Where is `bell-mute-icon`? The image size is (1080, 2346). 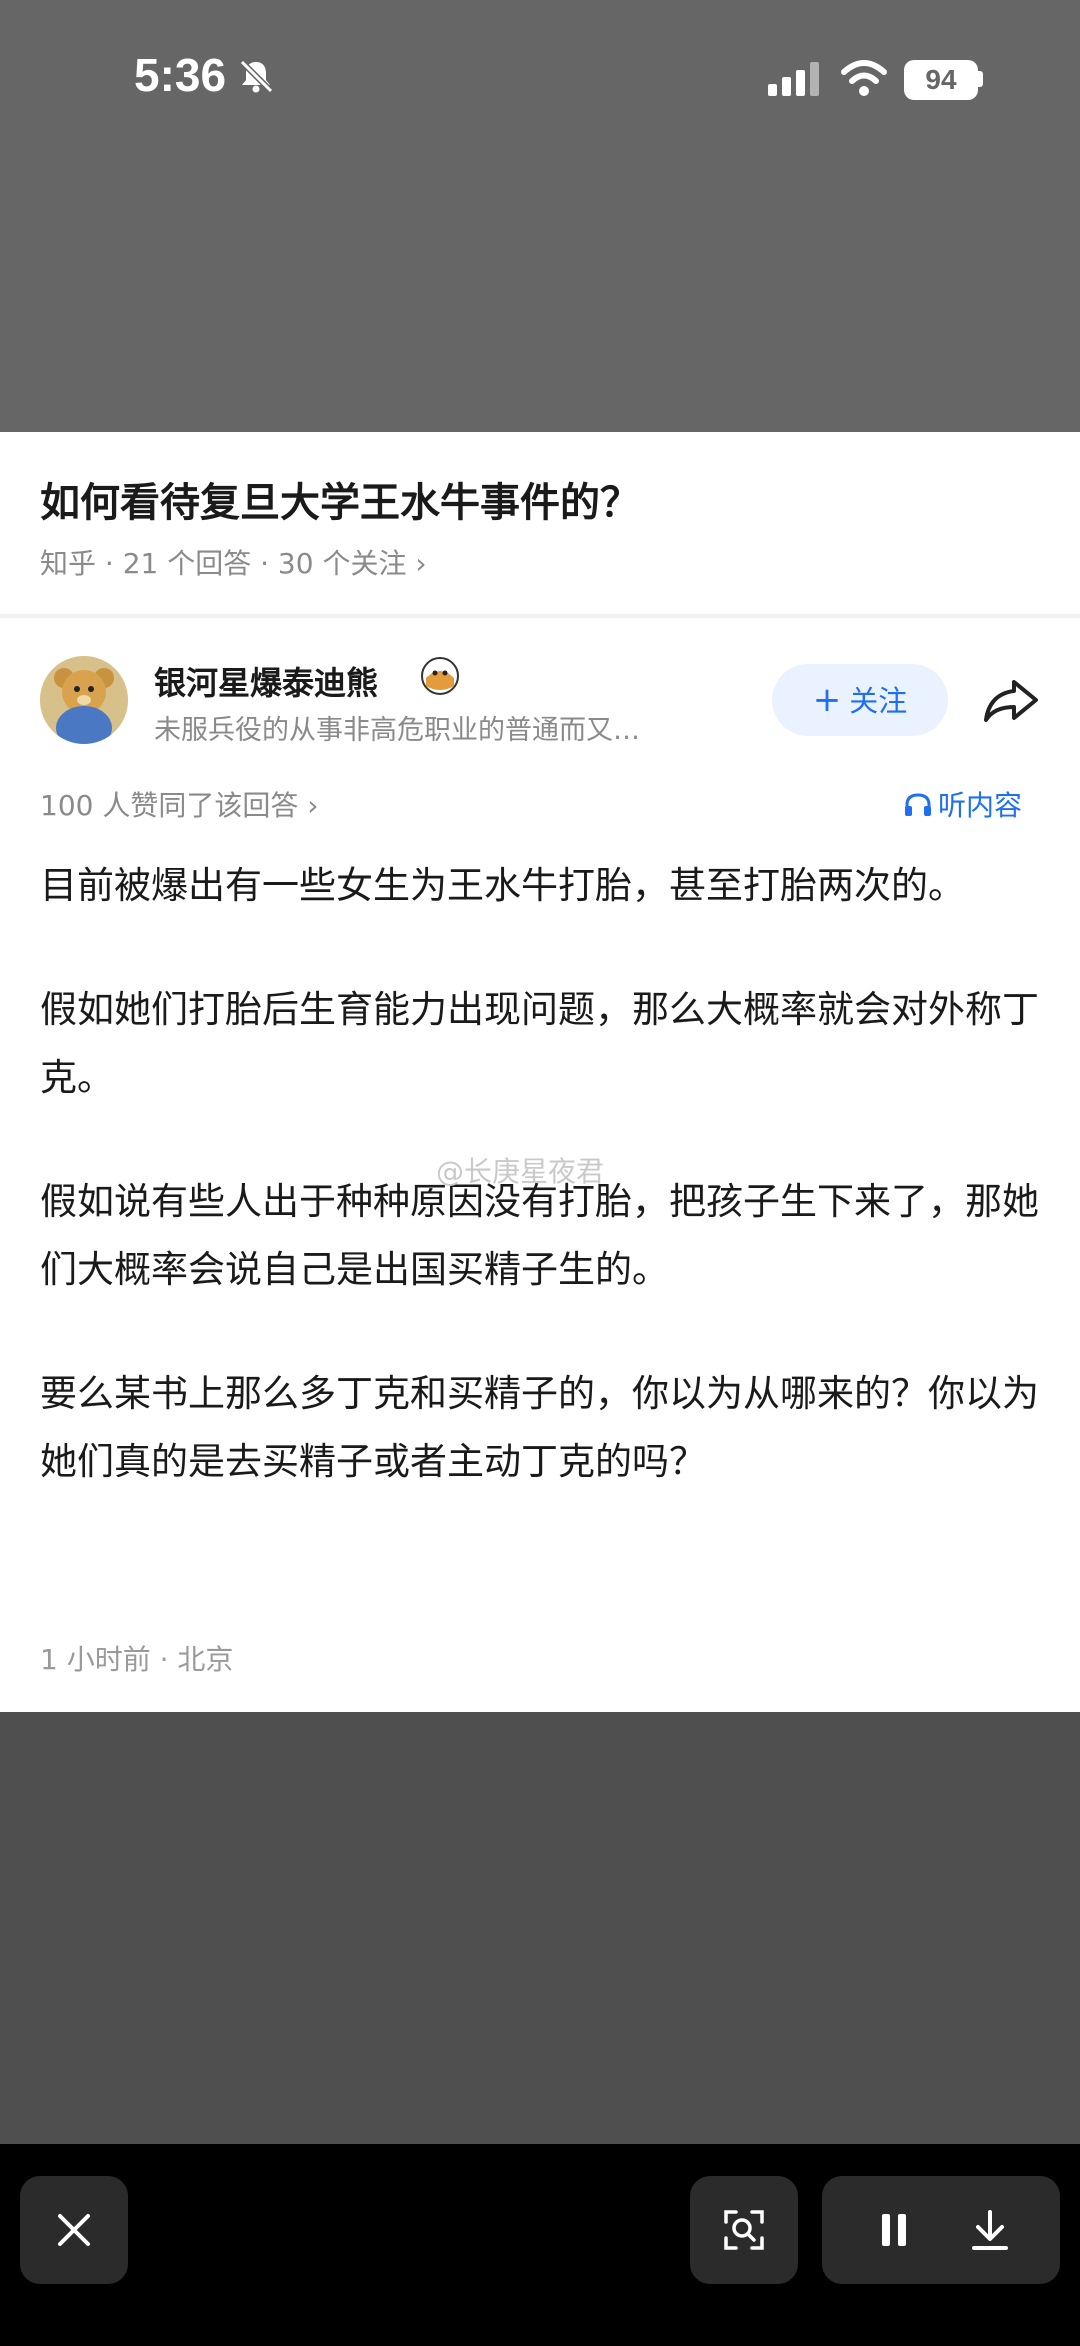 bell-mute-icon is located at coordinates (256, 76).